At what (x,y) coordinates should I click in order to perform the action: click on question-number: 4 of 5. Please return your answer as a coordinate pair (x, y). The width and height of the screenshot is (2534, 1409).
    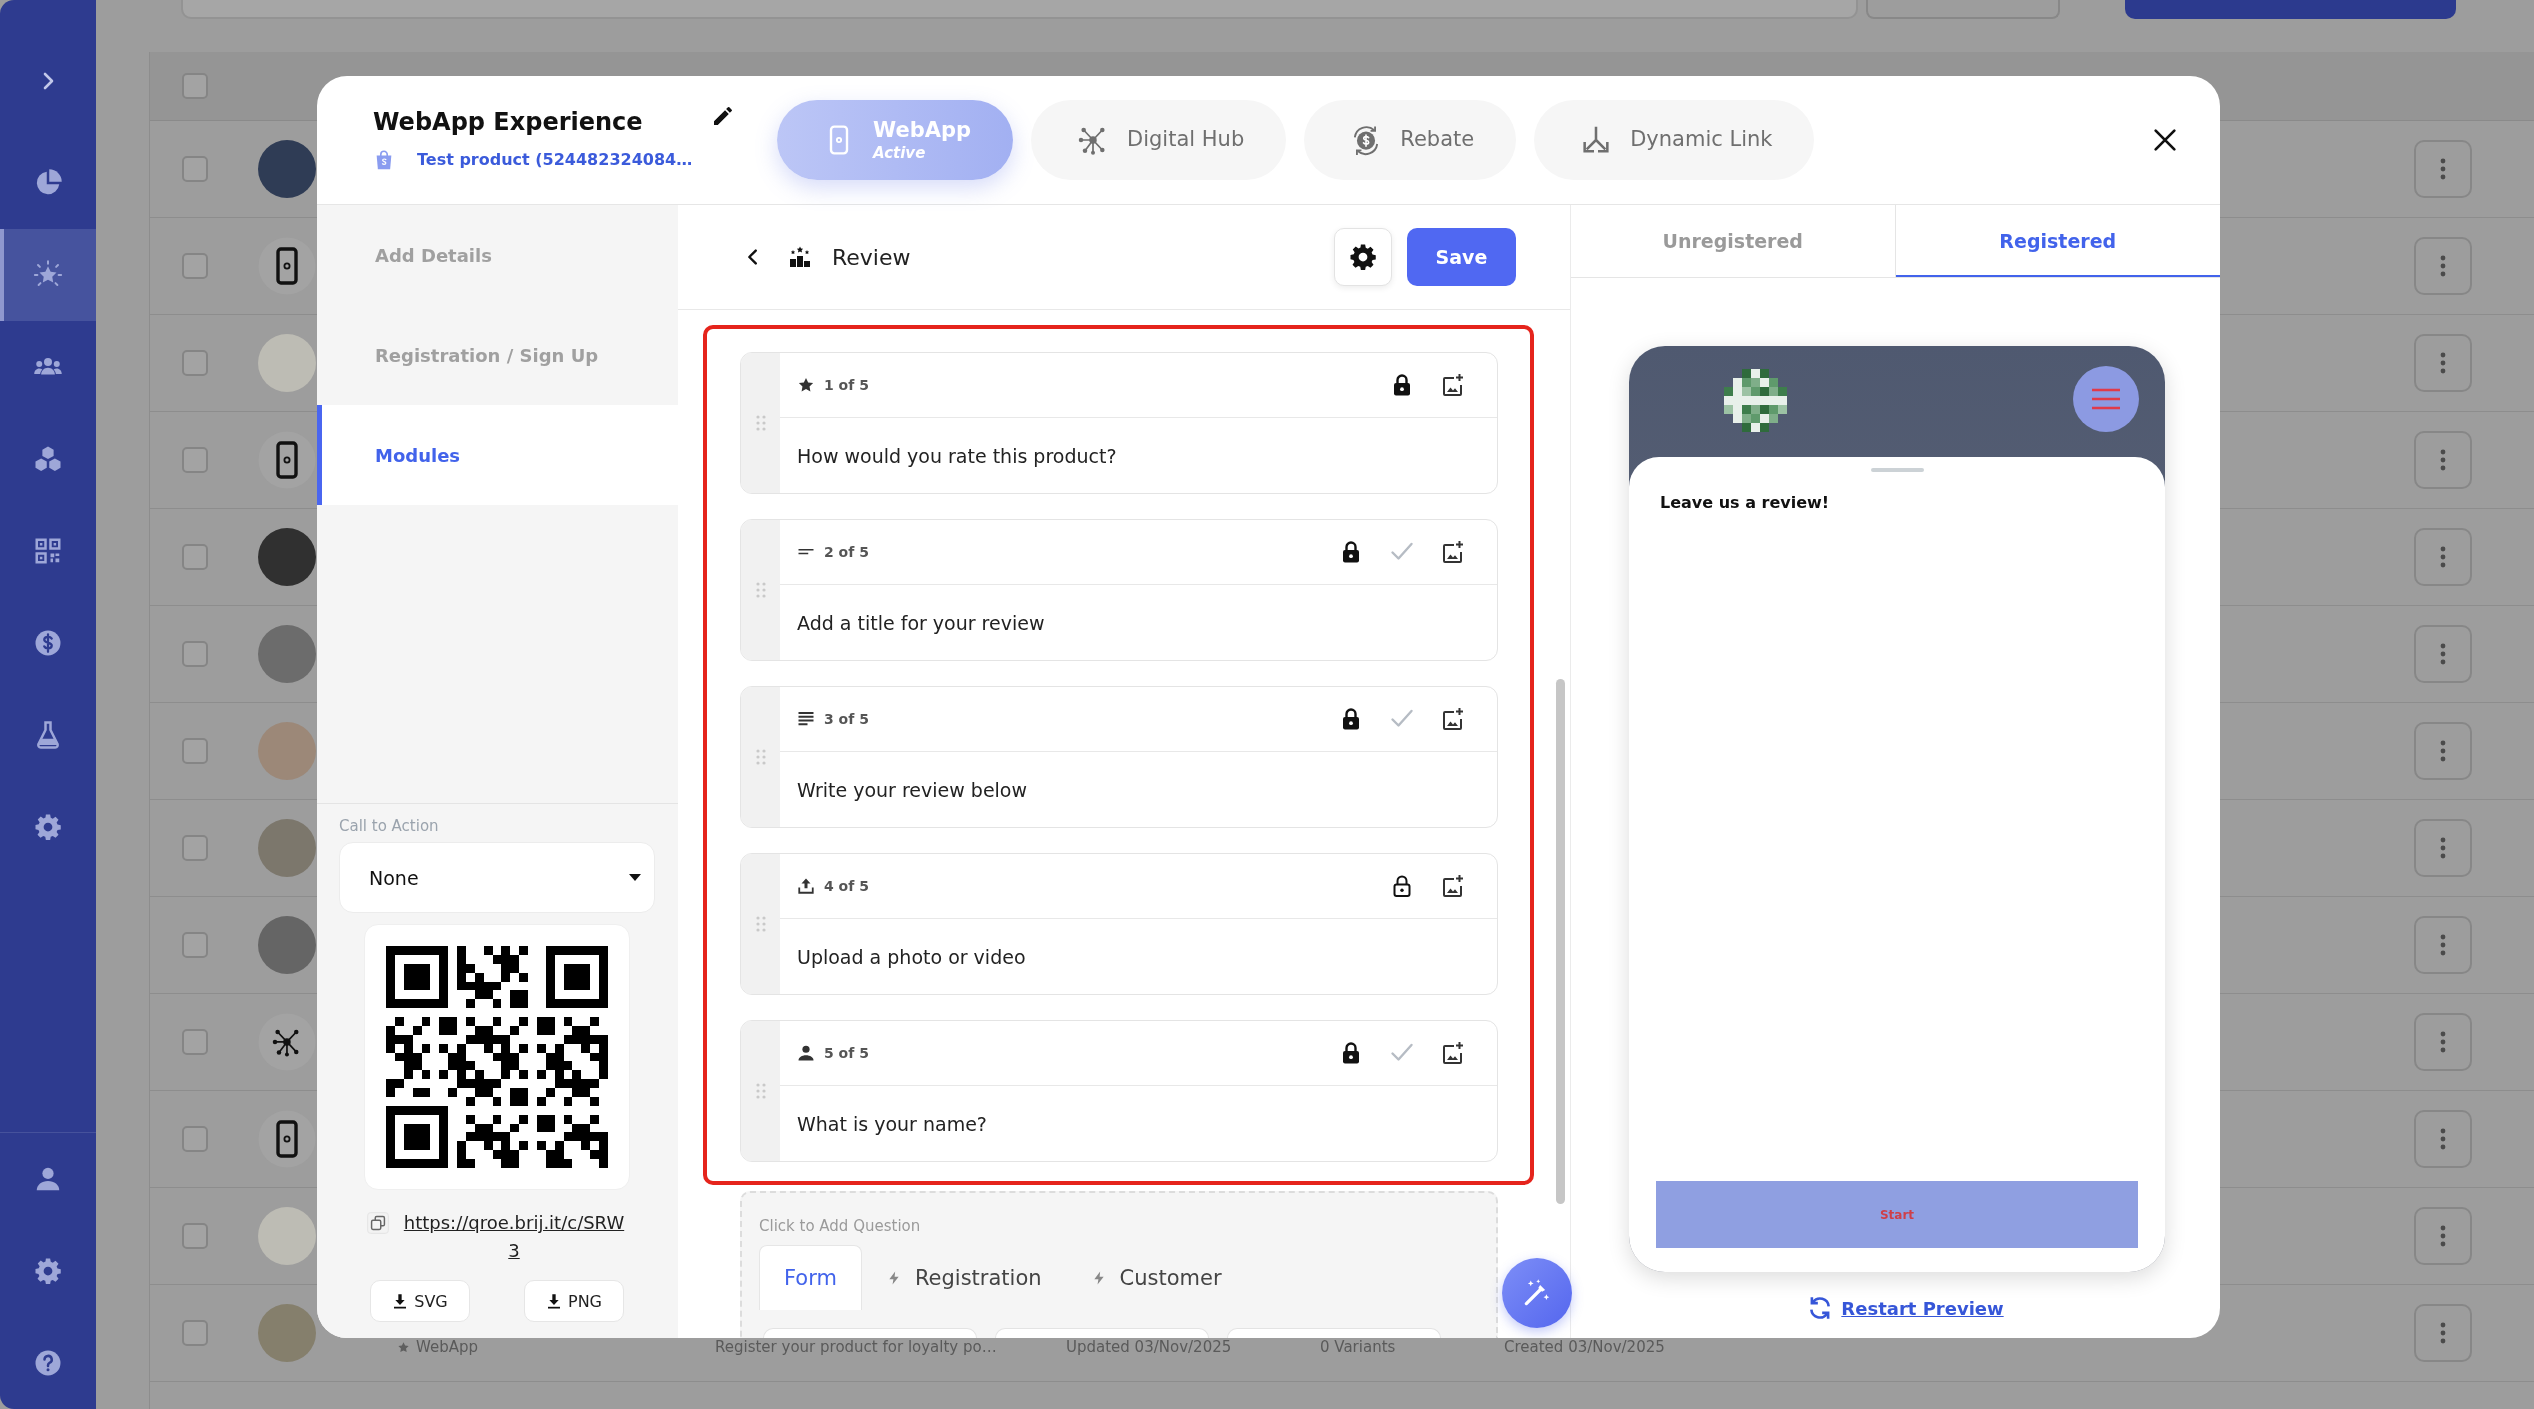
    Looking at the image, I should click on (846, 886).